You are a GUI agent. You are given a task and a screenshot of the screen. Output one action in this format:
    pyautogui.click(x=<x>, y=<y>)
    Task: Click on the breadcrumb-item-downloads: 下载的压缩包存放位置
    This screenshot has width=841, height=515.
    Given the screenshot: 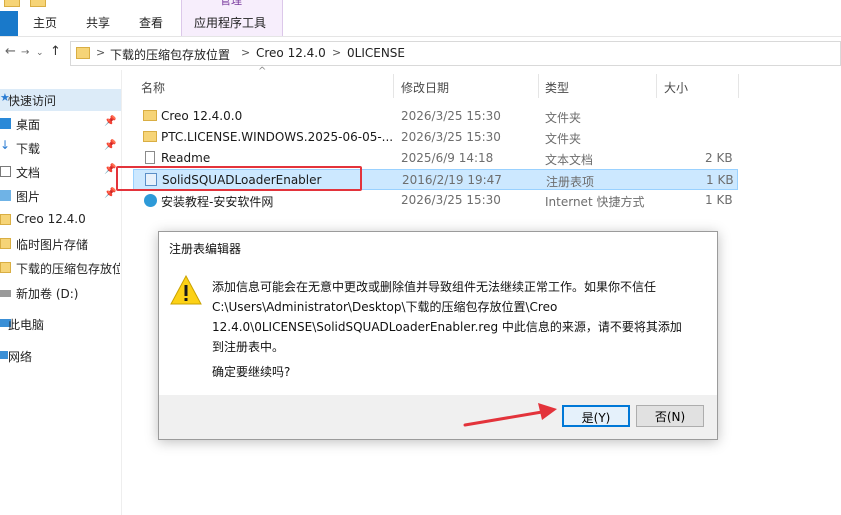 What is the action you would take?
    pyautogui.click(x=170, y=54)
    